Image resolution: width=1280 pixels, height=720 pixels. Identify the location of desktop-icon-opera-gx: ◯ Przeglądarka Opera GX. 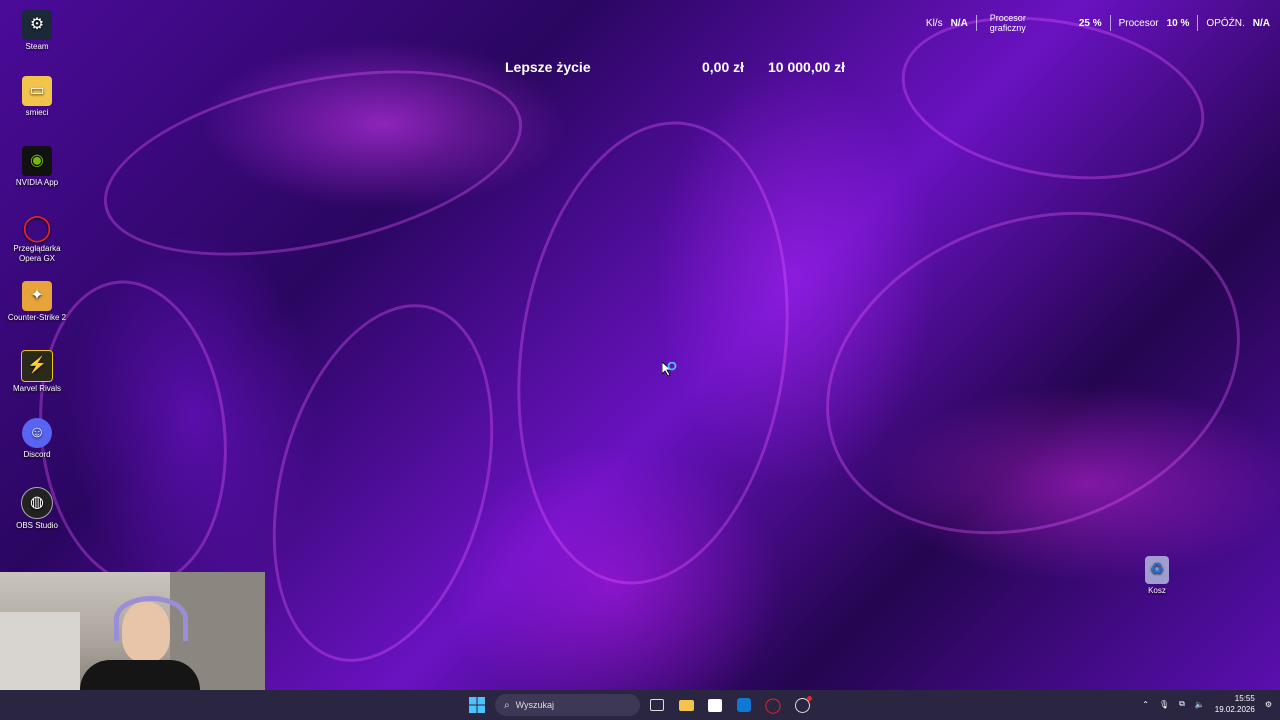
(37, 238).